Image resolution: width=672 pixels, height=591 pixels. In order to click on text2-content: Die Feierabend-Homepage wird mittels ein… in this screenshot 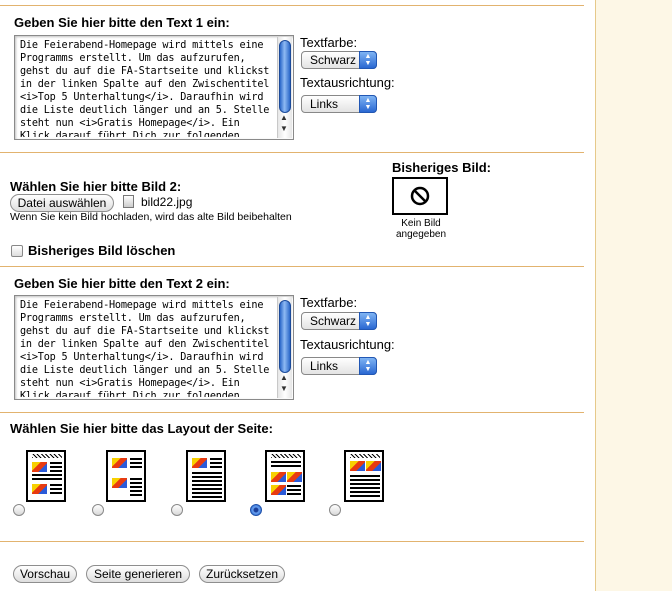, I will do `click(145, 348)`.